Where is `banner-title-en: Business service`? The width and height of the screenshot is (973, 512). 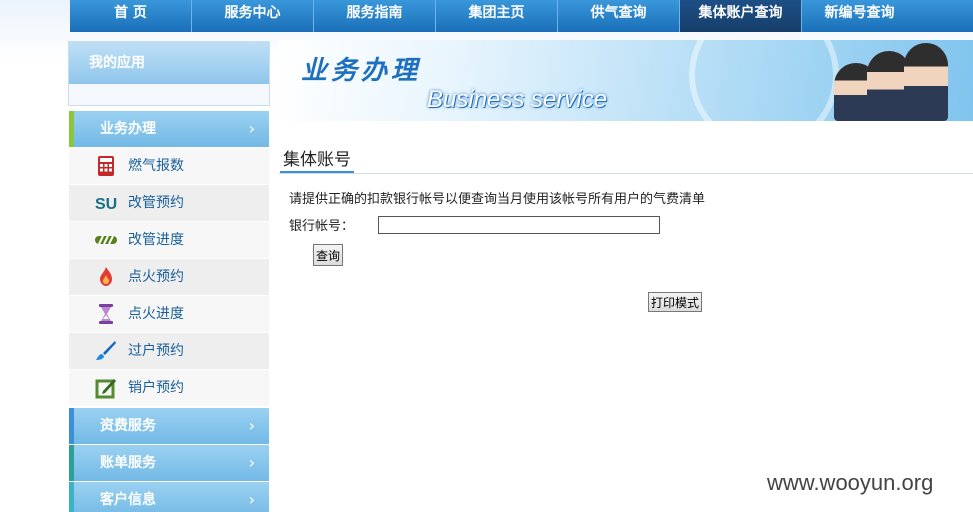 banner-title-en: Business service is located at coordinates (517, 99).